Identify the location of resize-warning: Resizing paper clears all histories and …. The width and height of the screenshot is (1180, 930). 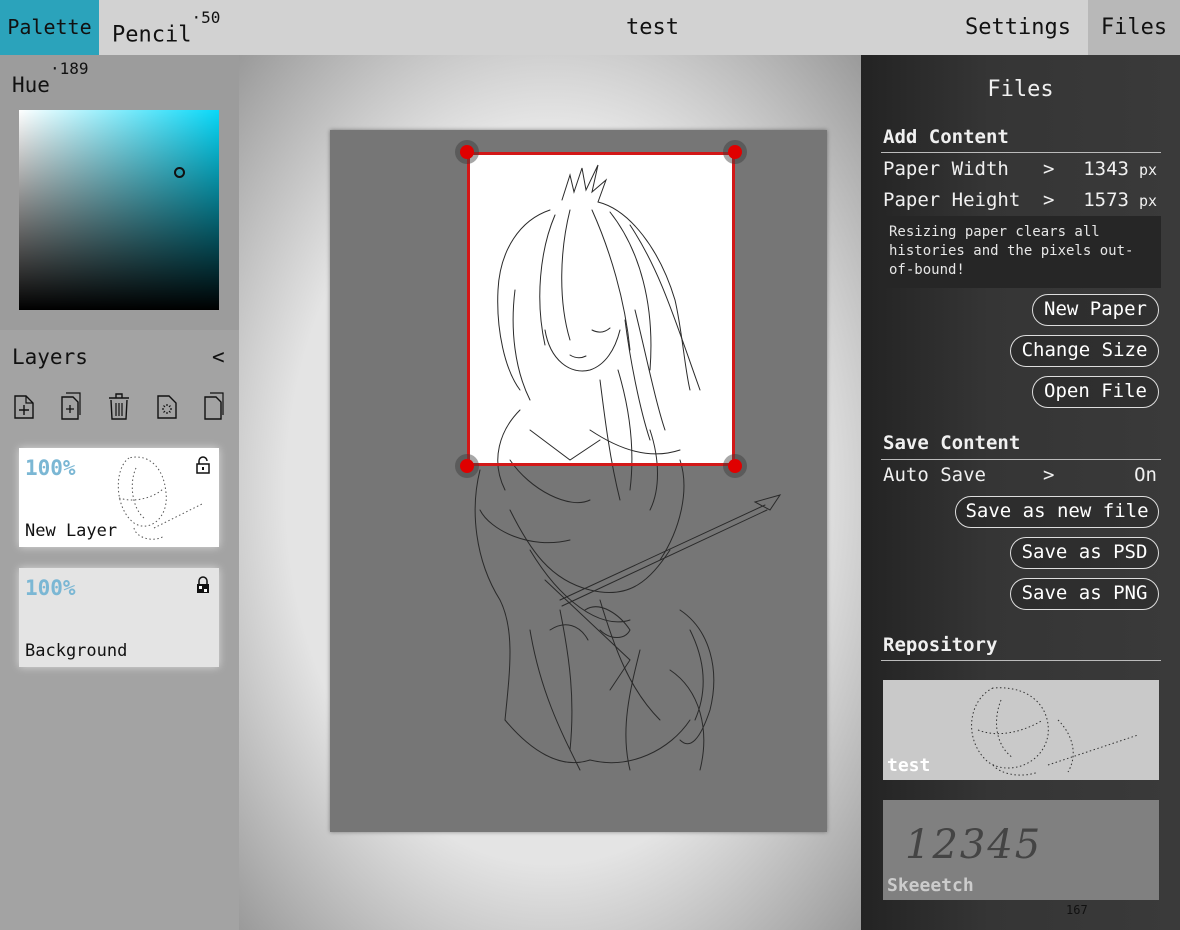
(1021, 252).